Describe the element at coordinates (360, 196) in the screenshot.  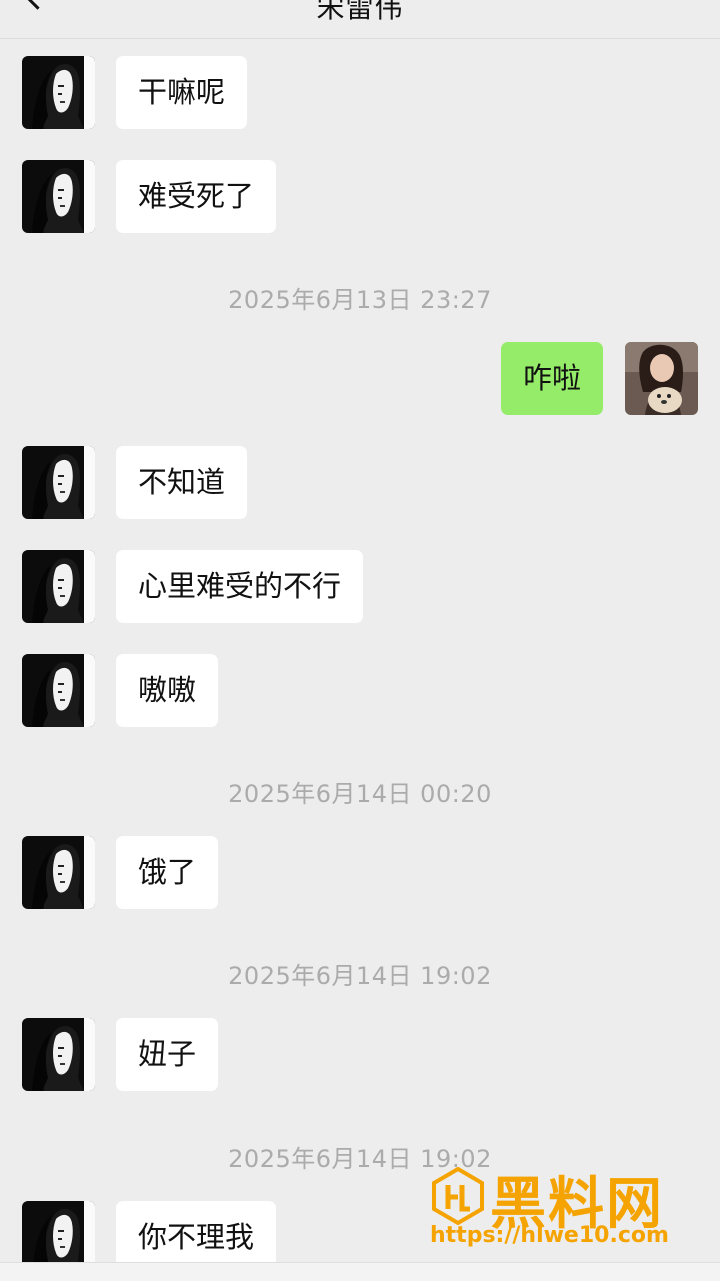
I see `message-row: 难受死了` at that location.